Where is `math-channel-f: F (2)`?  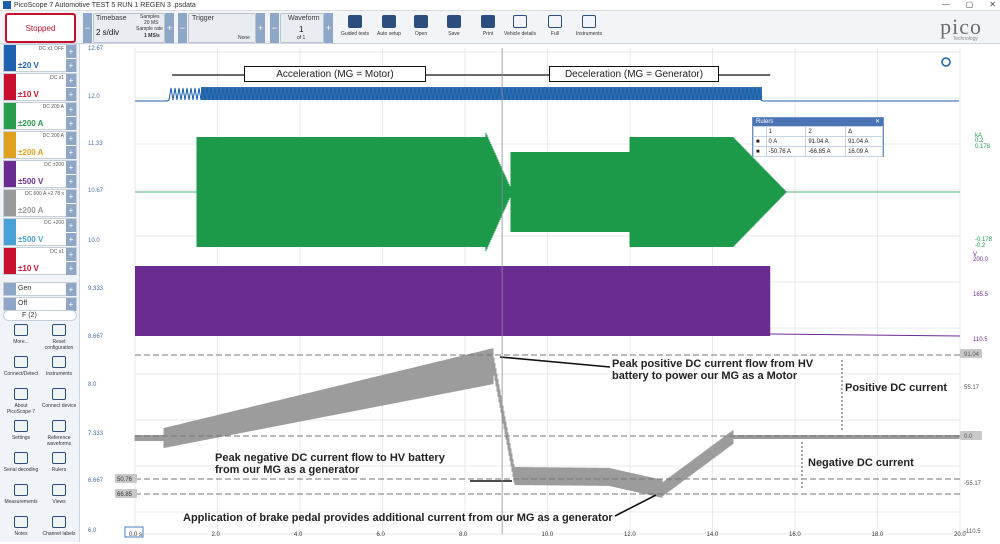
math-channel-f: F (2) is located at coordinates (40, 315).